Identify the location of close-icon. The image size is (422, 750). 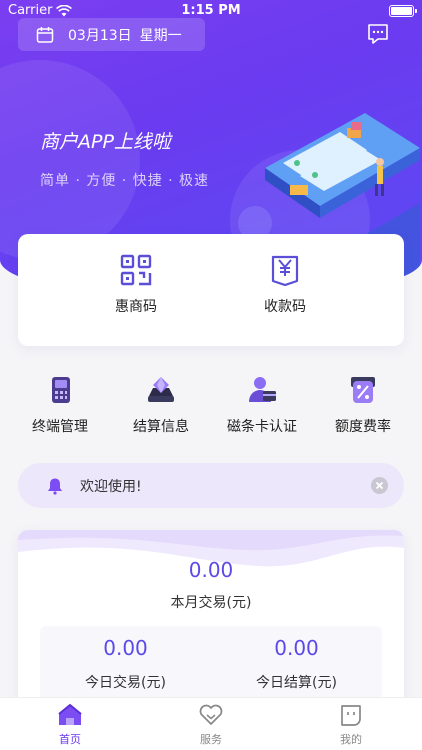
(379, 485).